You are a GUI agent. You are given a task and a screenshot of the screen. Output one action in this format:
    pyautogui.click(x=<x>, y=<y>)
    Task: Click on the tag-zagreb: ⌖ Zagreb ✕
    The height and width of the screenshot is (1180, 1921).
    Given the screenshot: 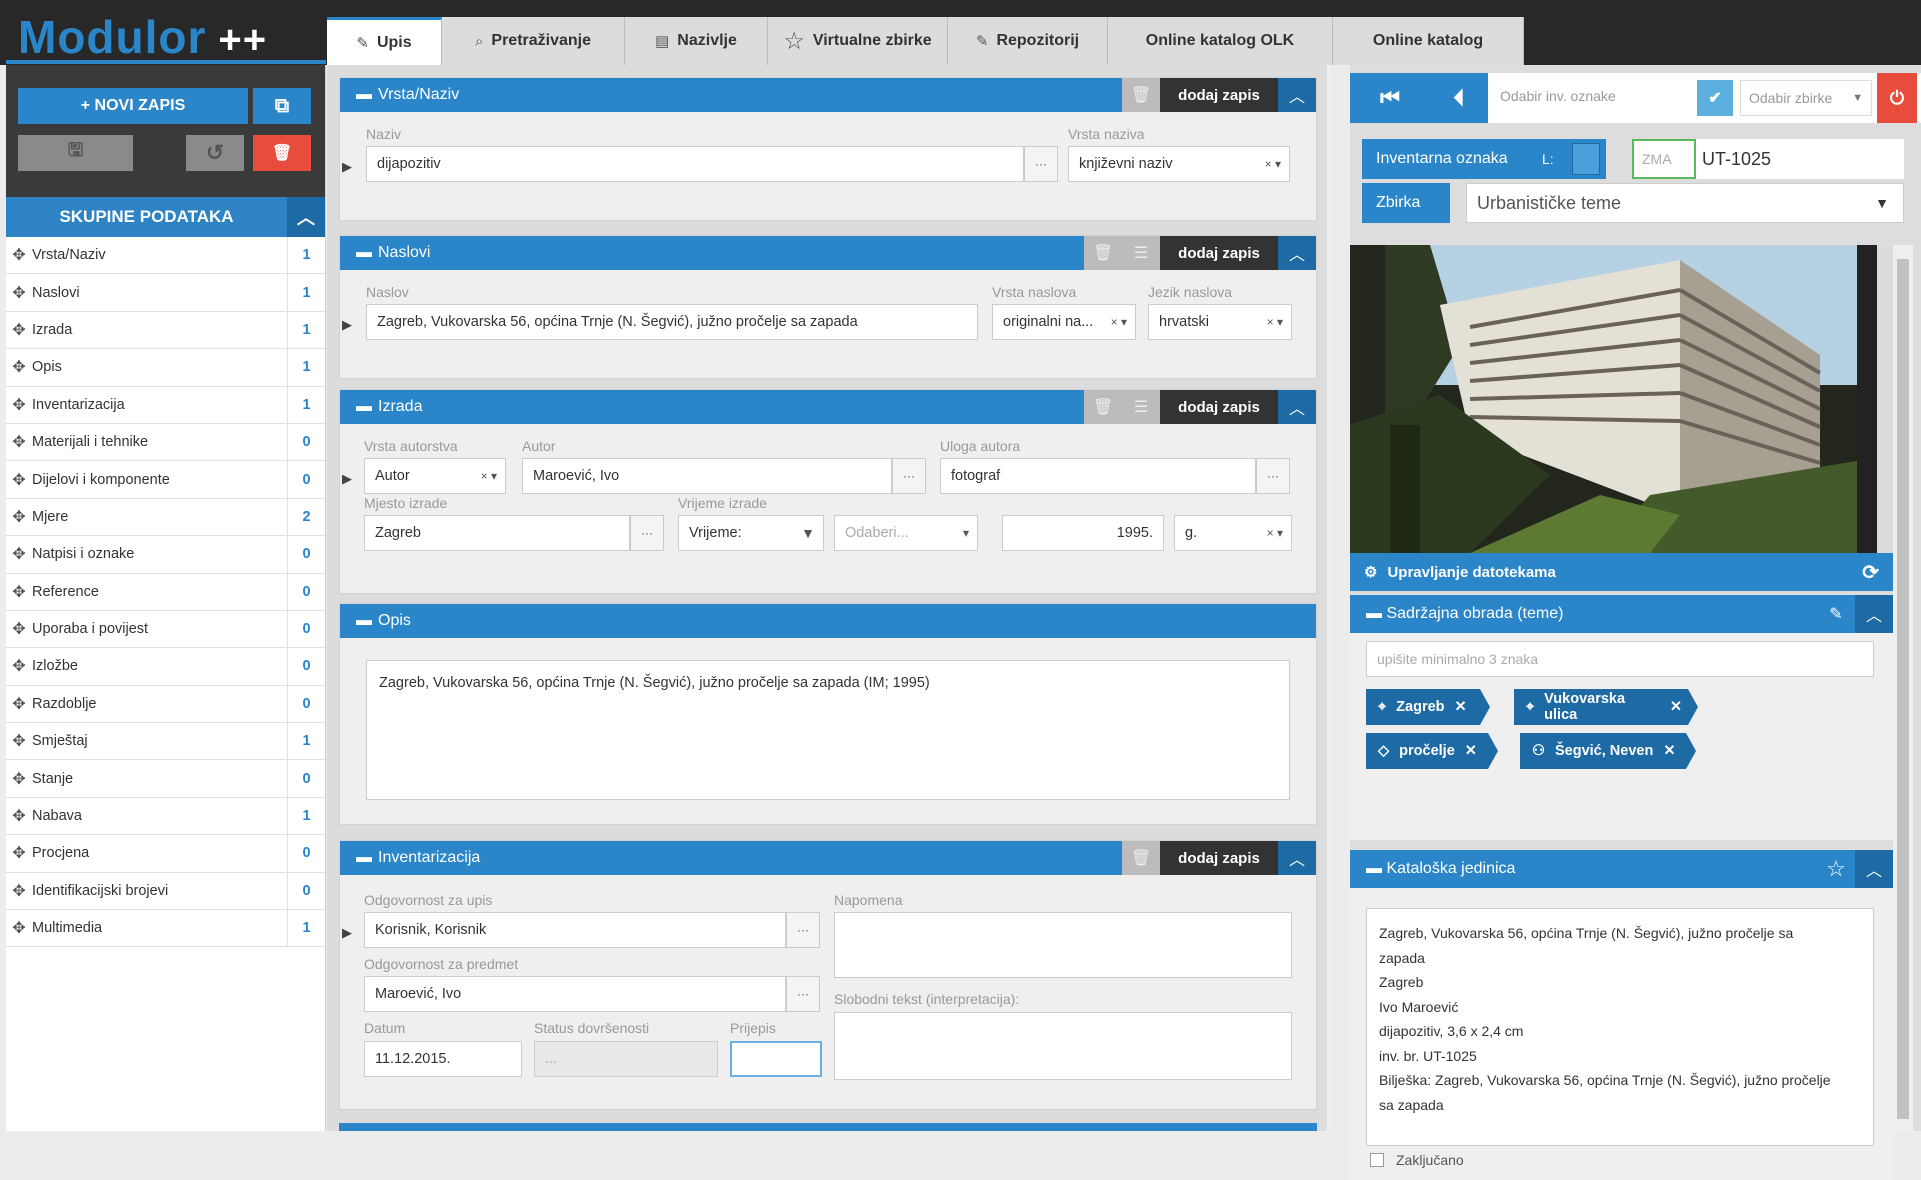 What is the action you would take?
    pyautogui.click(x=1428, y=707)
    